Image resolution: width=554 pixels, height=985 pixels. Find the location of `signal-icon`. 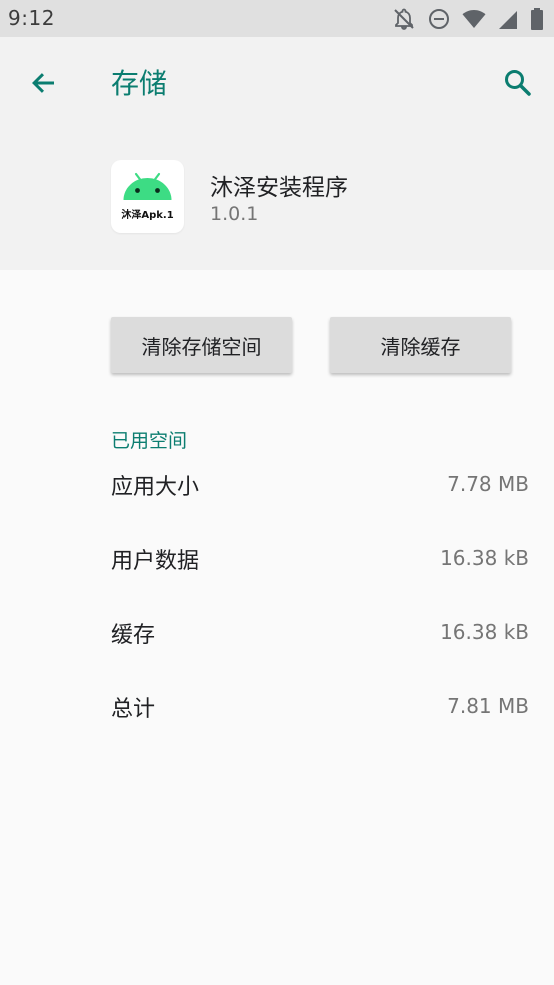

signal-icon is located at coordinates (507, 20).